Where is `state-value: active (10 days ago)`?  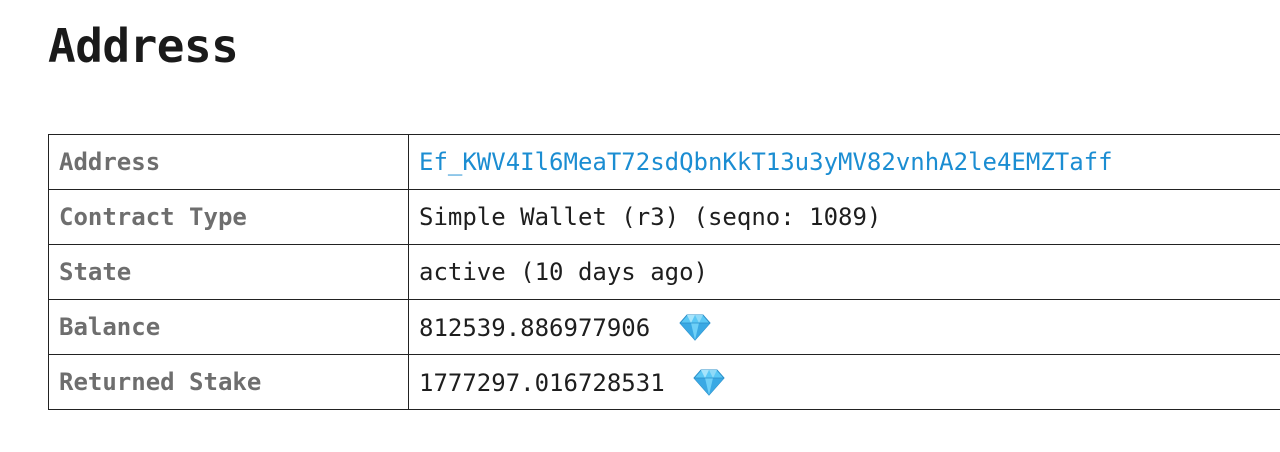 state-value: active (10 days ago) is located at coordinates (844, 272).